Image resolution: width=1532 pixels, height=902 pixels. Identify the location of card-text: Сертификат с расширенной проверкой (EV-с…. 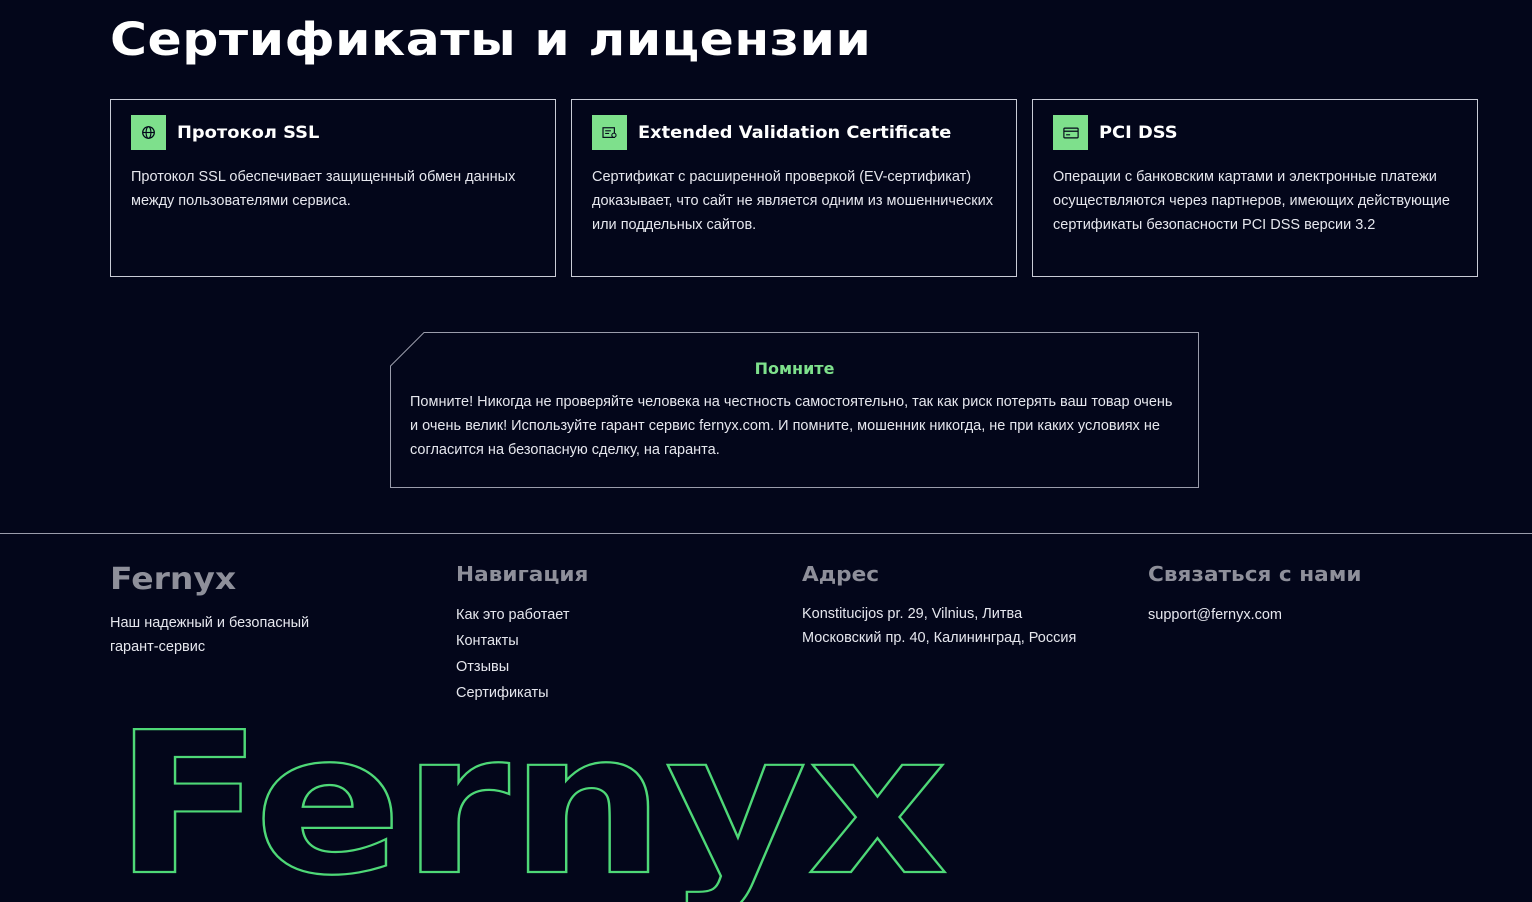
(792, 201).